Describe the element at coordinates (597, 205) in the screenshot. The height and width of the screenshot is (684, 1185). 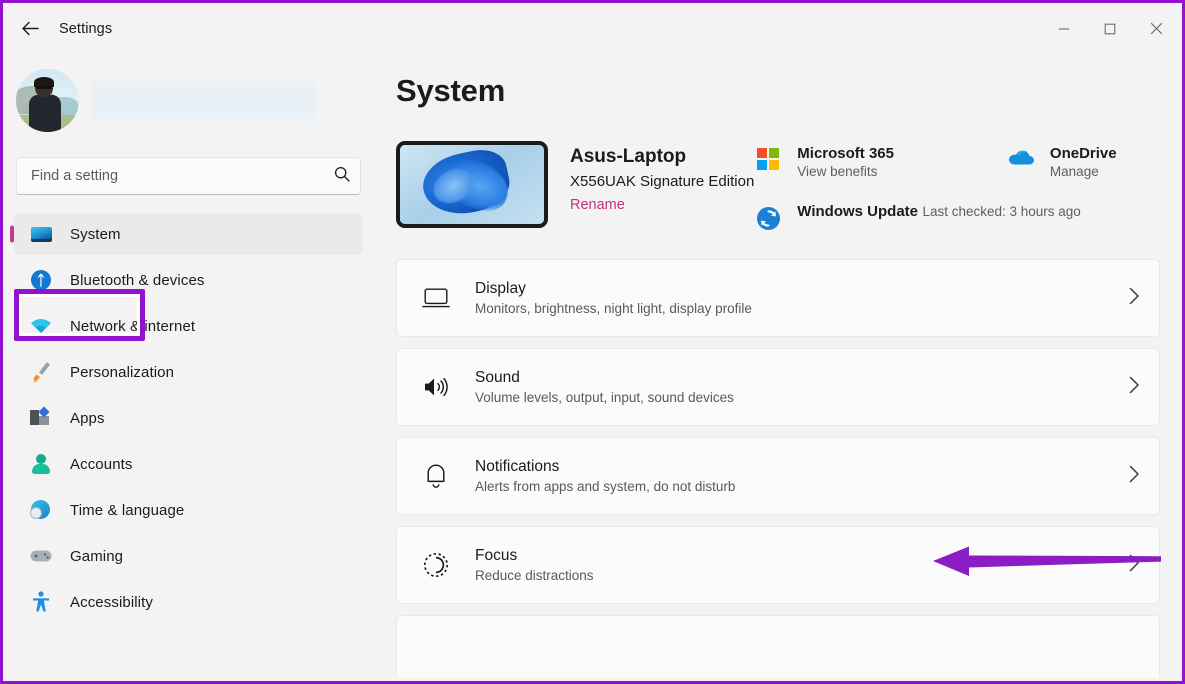
I see `rename-link: Rename` at that location.